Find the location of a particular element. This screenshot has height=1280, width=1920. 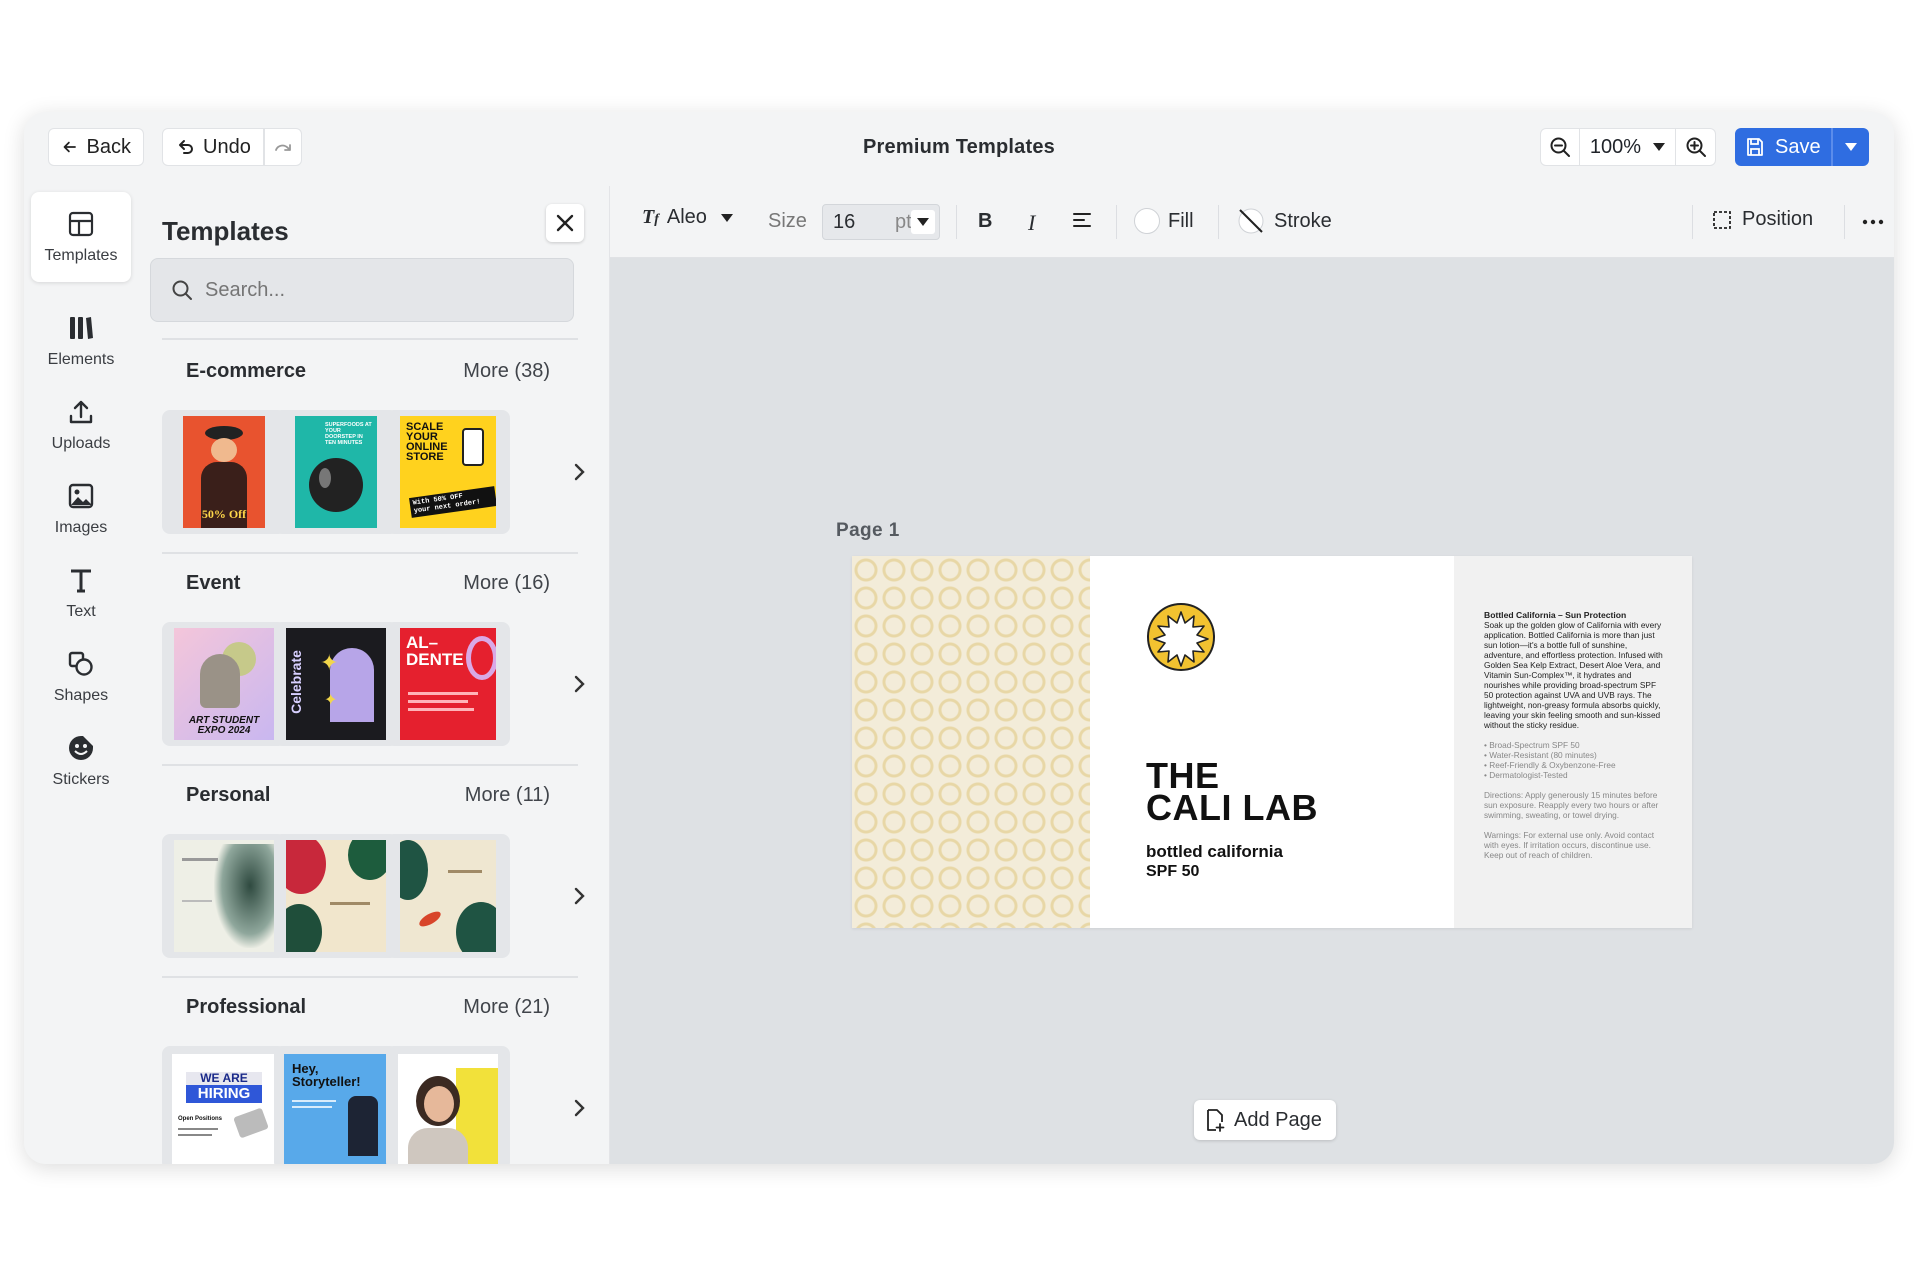

rail-item-uploads: Uploads is located at coordinates (81, 425).